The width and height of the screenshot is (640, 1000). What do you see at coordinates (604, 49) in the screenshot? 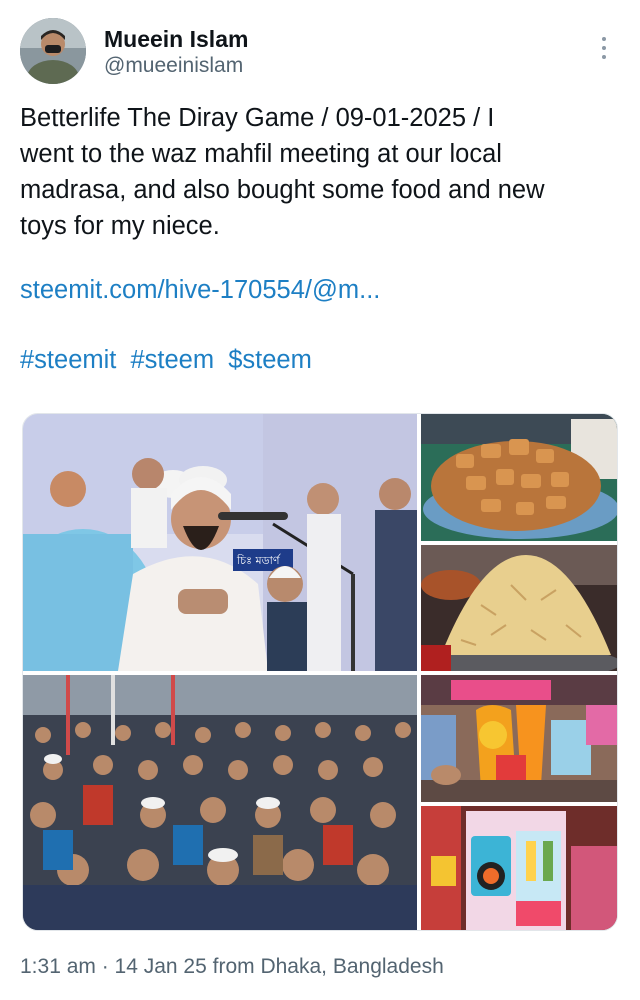
I see `more-vertical-icon` at bounding box center [604, 49].